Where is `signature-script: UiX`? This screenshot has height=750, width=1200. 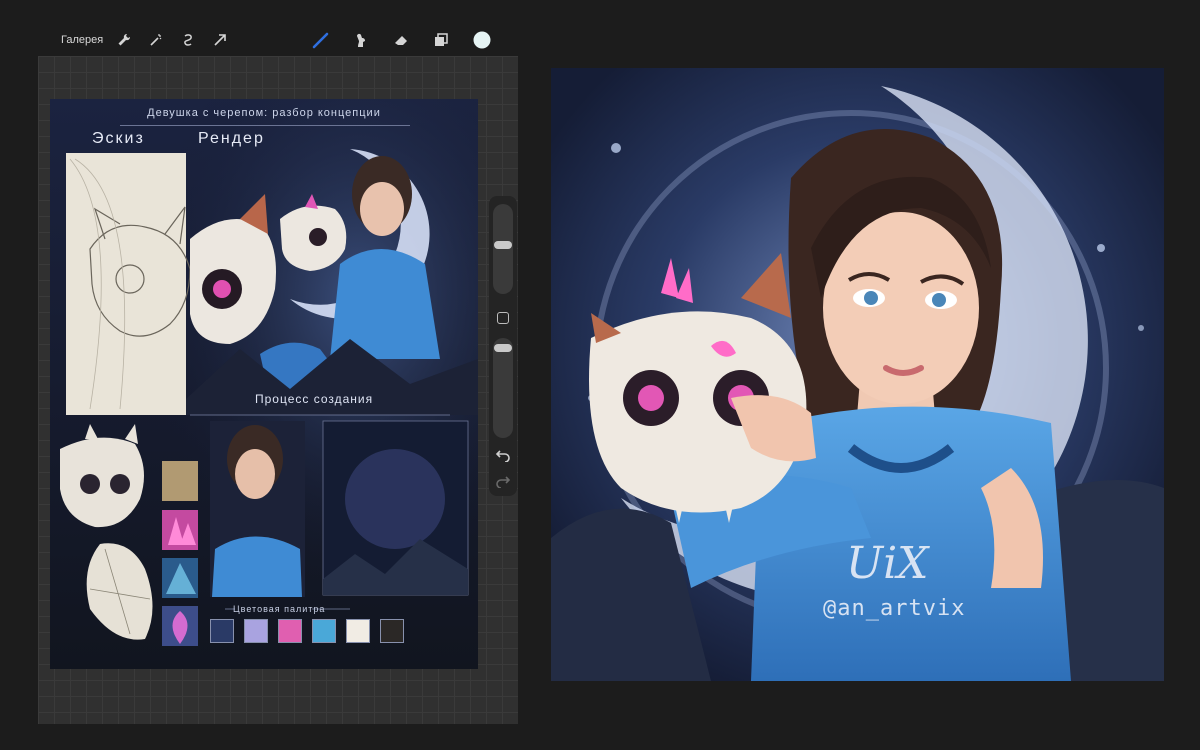
signature-script: UiX is located at coordinates (887, 563).